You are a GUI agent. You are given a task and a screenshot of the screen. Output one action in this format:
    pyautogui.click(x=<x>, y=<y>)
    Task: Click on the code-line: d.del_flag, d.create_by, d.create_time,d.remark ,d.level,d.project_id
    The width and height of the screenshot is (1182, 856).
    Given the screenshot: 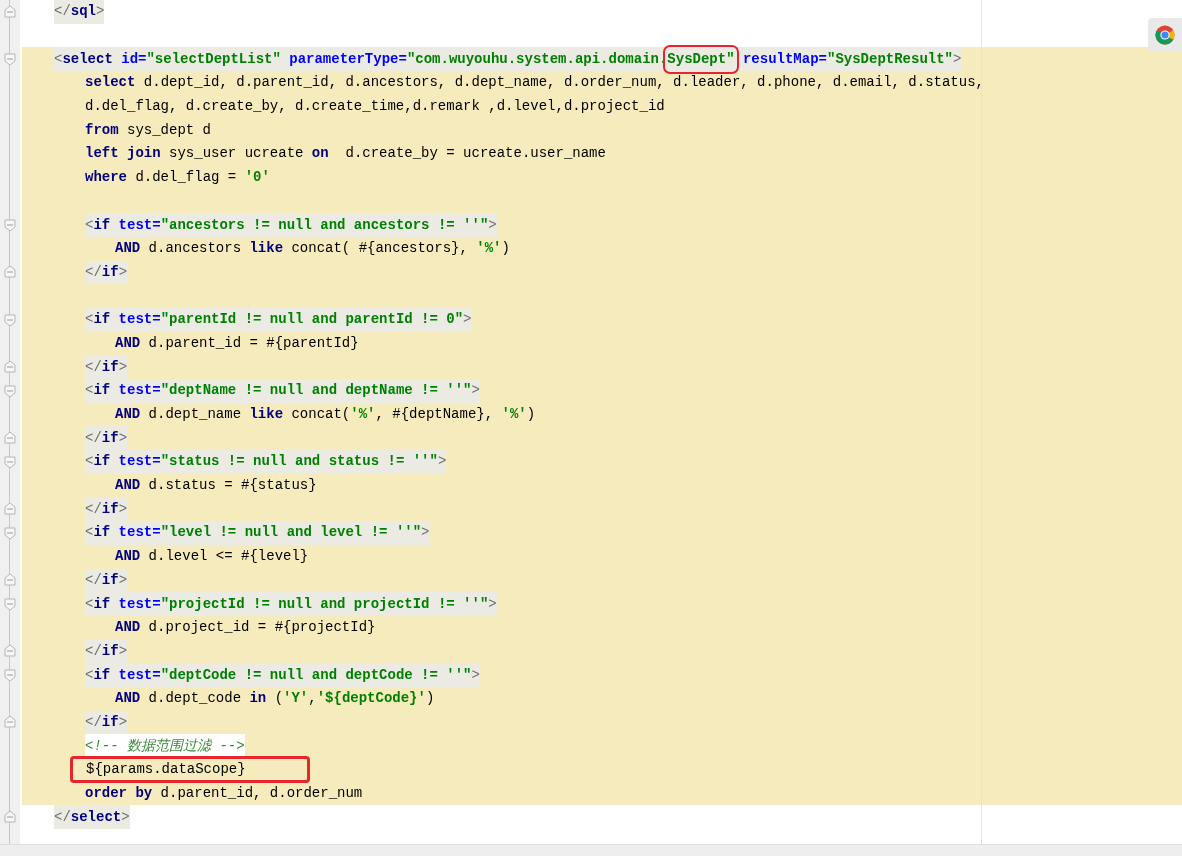 What is the action you would take?
    pyautogui.click(x=375, y=107)
    